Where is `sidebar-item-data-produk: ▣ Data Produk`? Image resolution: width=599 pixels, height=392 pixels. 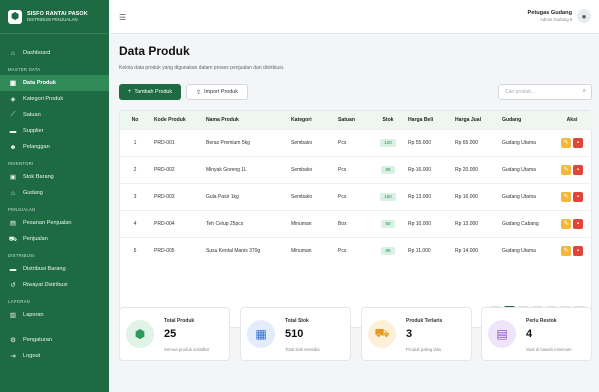 sidebar-item-data-produk: ▣ Data Produk is located at coordinates (54, 83).